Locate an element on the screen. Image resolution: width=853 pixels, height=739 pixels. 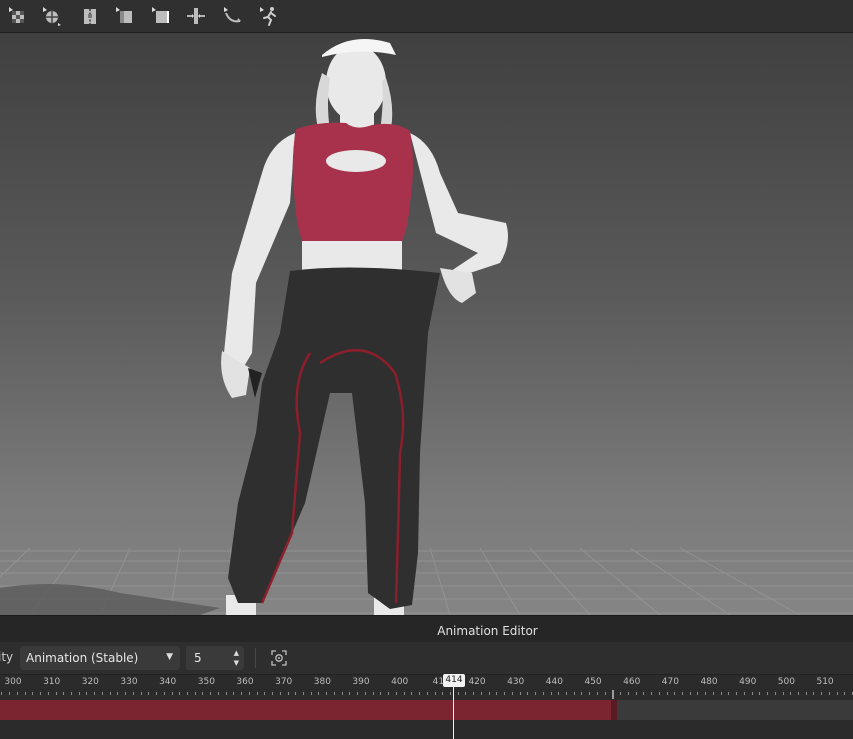
simulation-mode-select: Animation (Stable) ▼ is located at coordinates (100, 658).